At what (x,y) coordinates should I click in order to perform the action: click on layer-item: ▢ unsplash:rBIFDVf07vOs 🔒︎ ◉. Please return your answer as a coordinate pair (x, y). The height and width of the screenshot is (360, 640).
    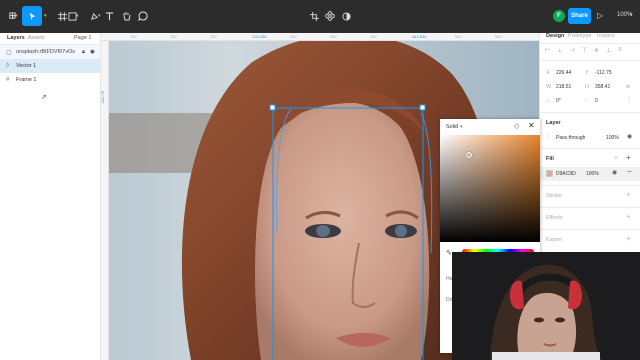
    Looking at the image, I should click on (50, 52).